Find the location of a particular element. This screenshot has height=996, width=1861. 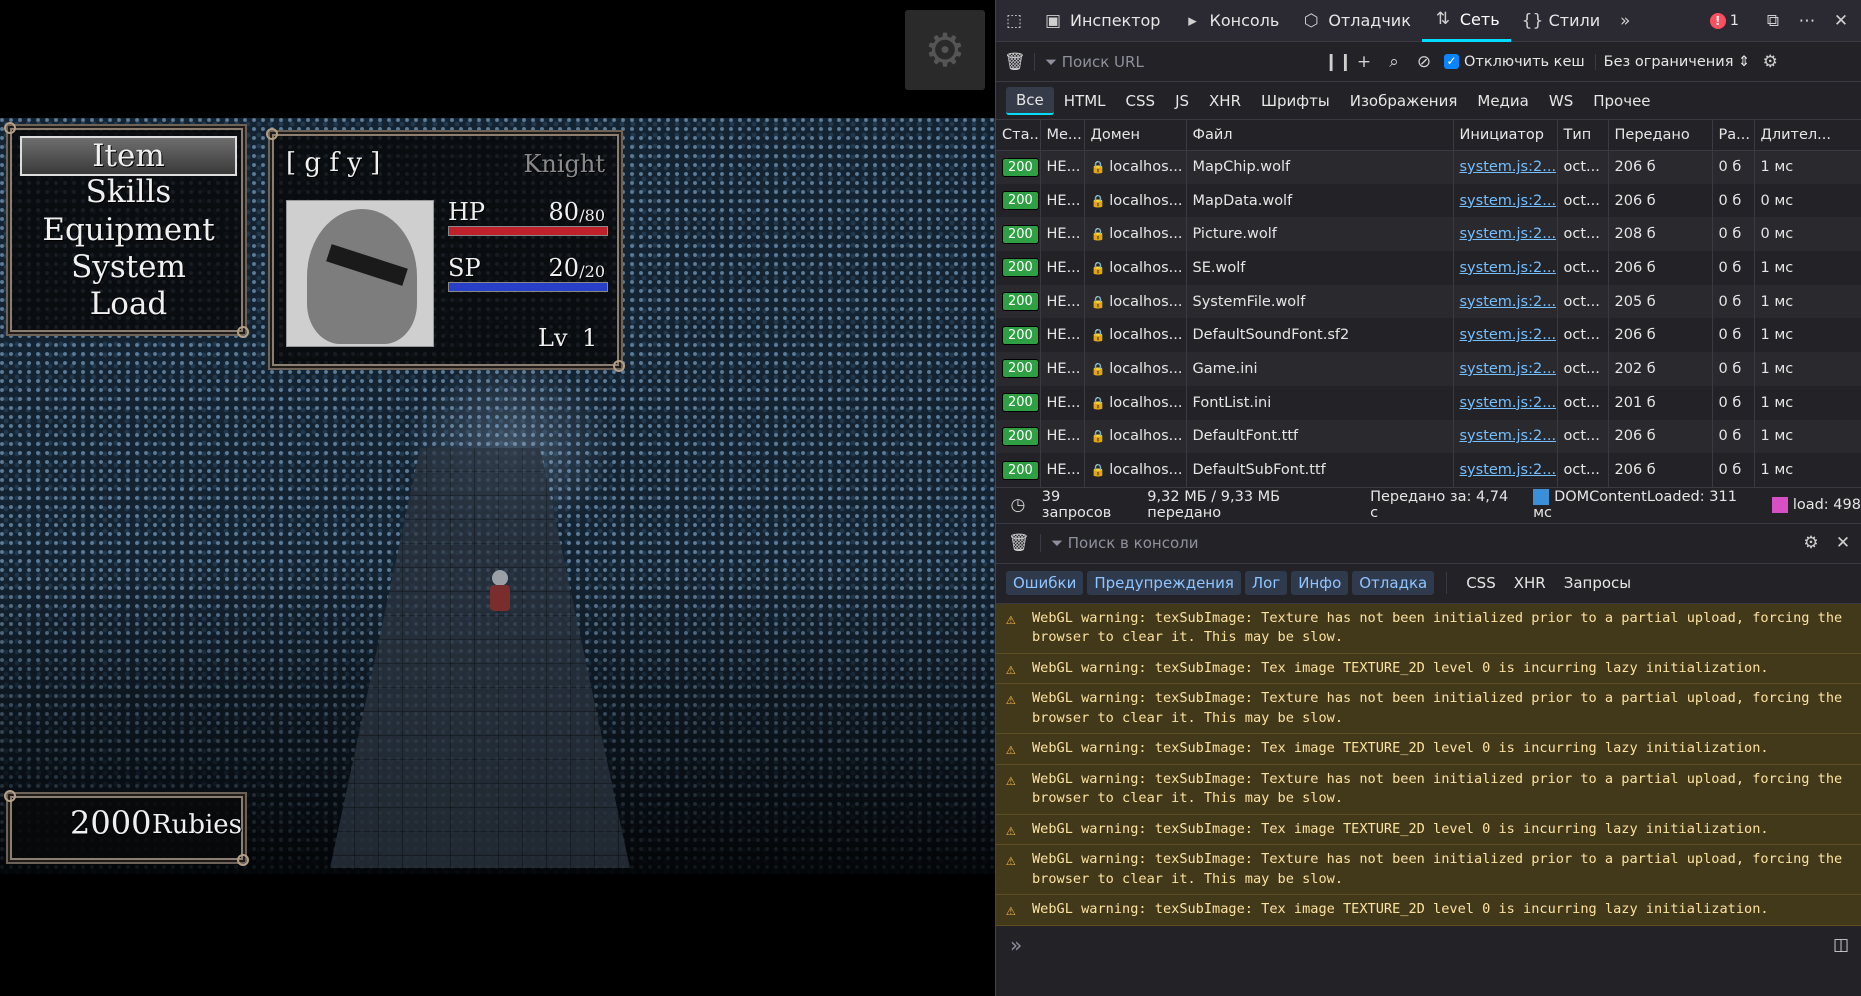

throttle-select: Без ограничения ⇕ is located at coordinates (1672, 61).